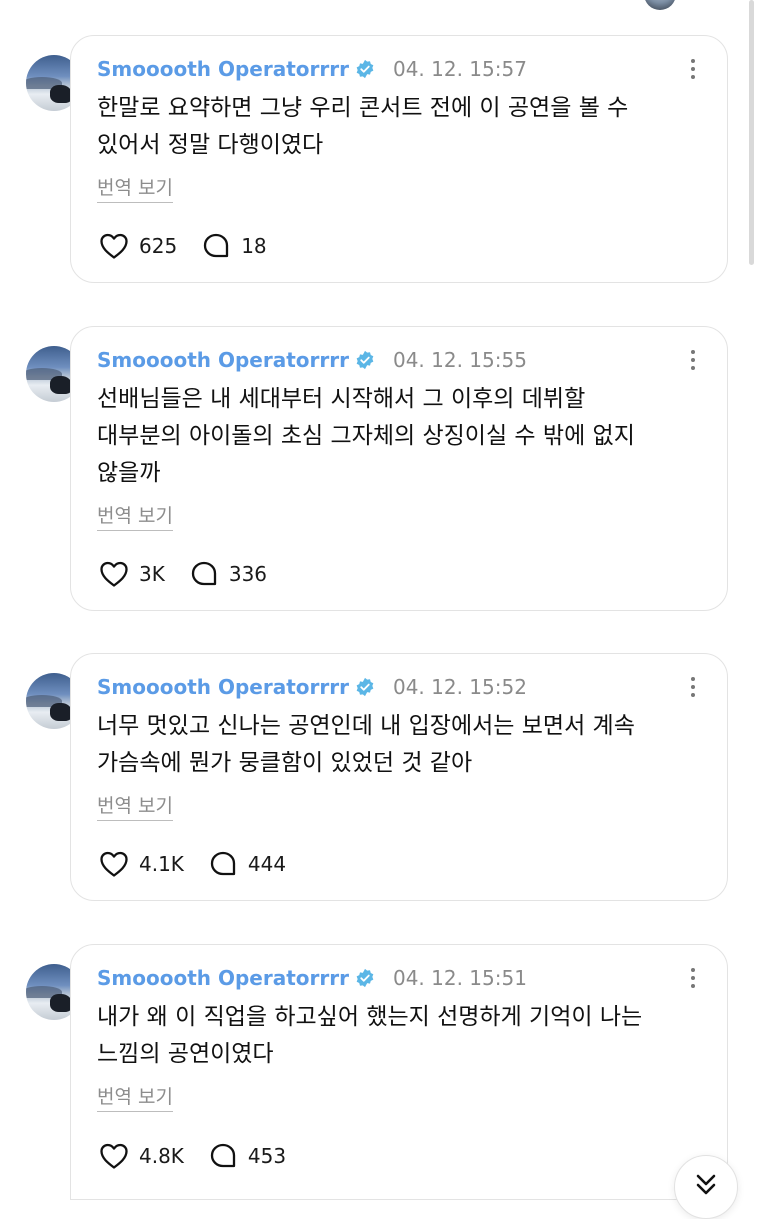  Describe the element at coordinates (152, 574) in the screenshot. I see `like-count: 3K` at that location.